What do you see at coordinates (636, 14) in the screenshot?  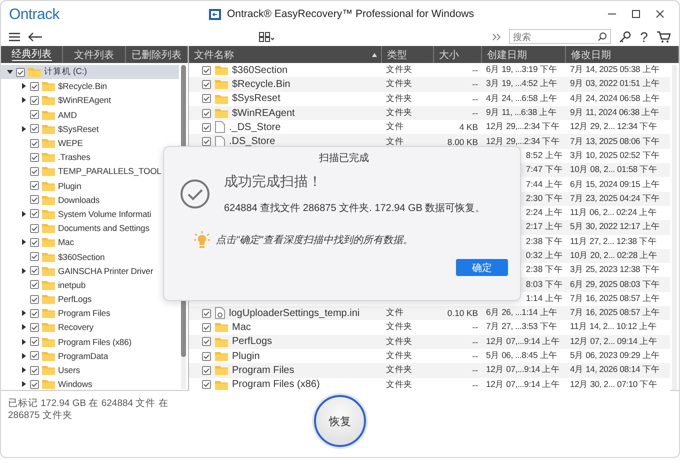 I see `maximize-icon` at bounding box center [636, 14].